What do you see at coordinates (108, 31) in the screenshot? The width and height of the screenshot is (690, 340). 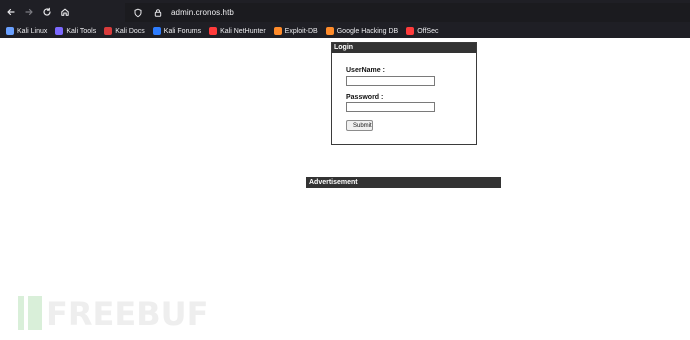 I see `kali-docs-icon` at bounding box center [108, 31].